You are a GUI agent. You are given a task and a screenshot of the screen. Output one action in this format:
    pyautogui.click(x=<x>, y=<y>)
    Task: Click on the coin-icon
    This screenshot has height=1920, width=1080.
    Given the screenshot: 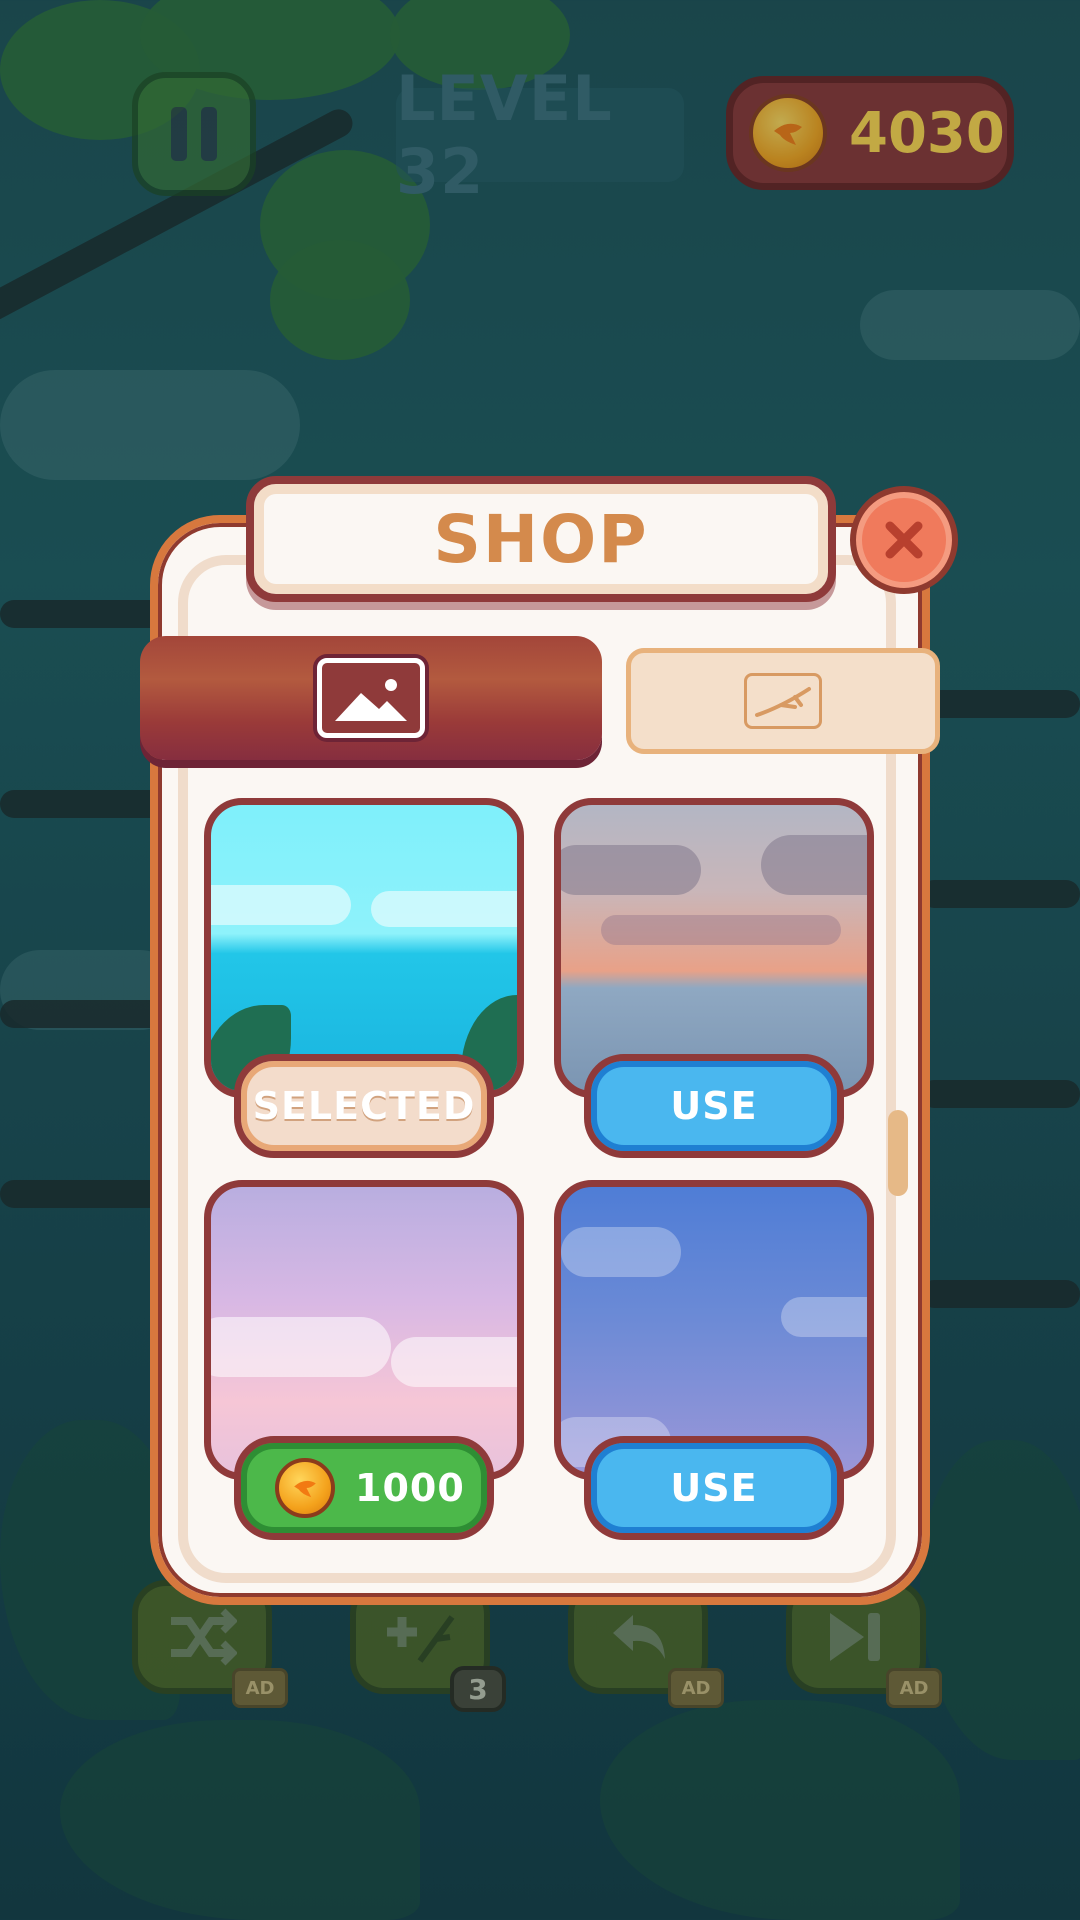 What is the action you would take?
    pyautogui.click(x=305, y=1488)
    